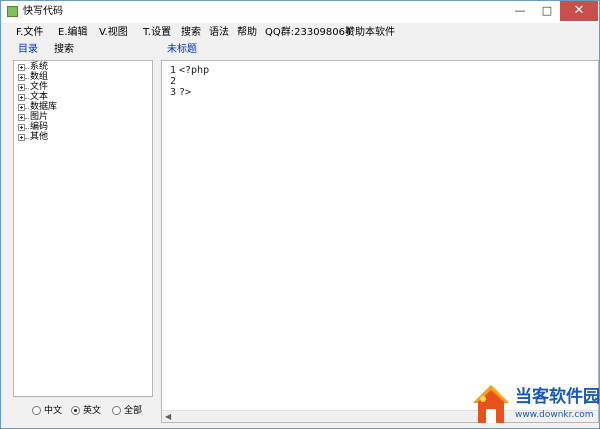  What do you see at coordinates (36, 410) in the screenshot?
I see `radio-chinese` at bounding box center [36, 410].